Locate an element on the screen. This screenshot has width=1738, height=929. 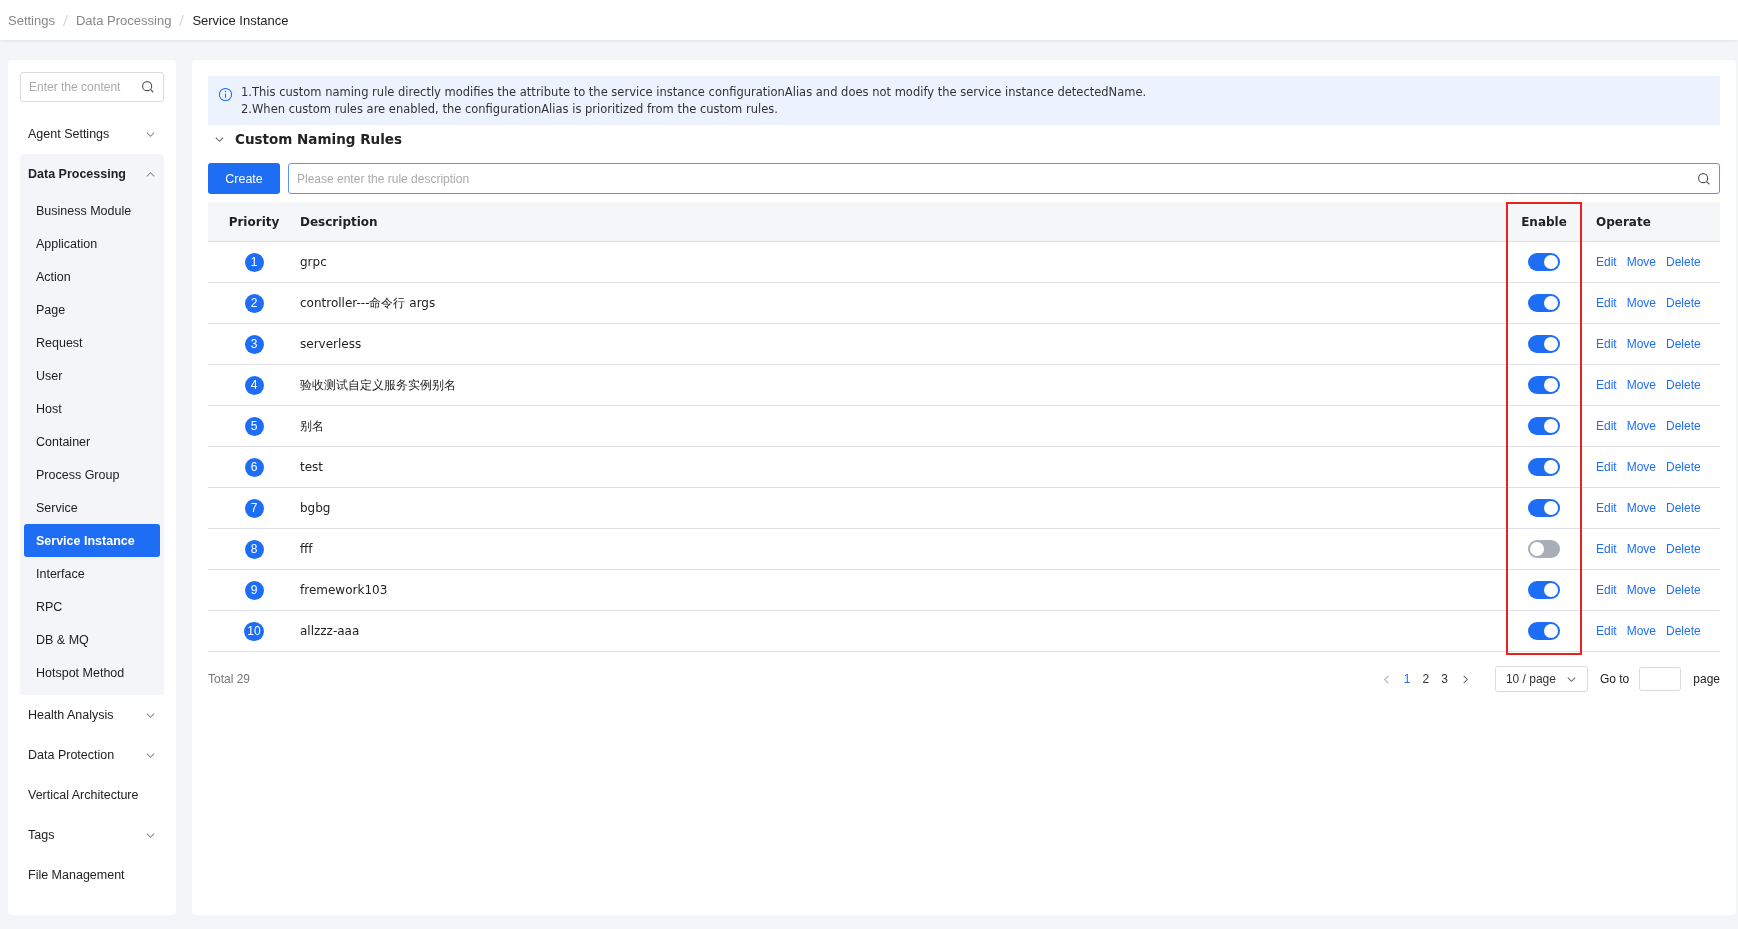
table-cell: 别名 is located at coordinates (312, 425).